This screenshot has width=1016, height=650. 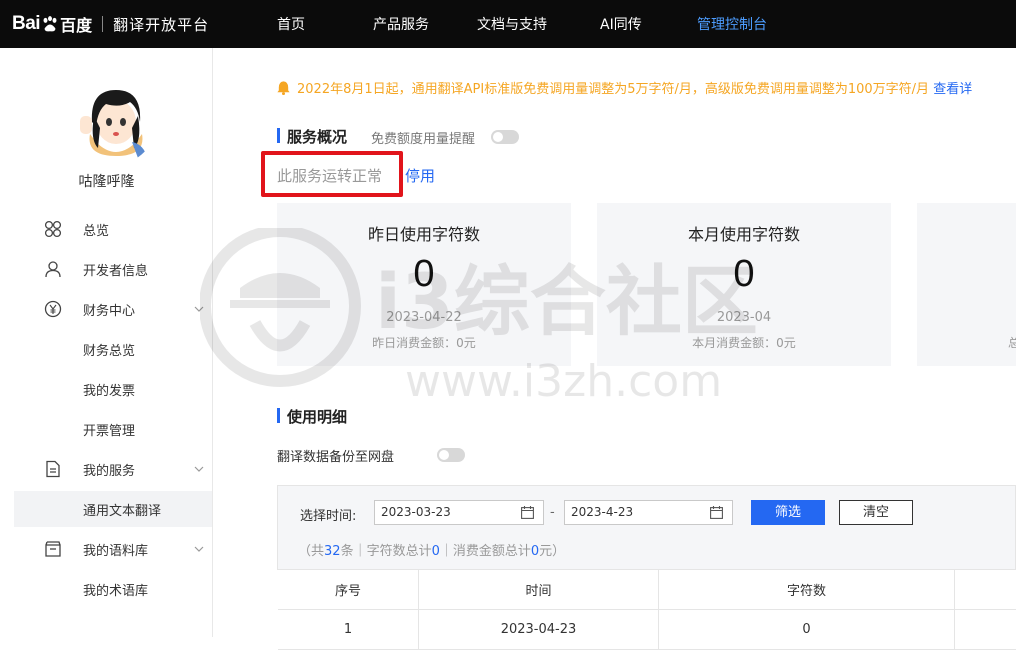 What do you see at coordinates (53, 309) in the screenshot?
I see `yen-icon` at bounding box center [53, 309].